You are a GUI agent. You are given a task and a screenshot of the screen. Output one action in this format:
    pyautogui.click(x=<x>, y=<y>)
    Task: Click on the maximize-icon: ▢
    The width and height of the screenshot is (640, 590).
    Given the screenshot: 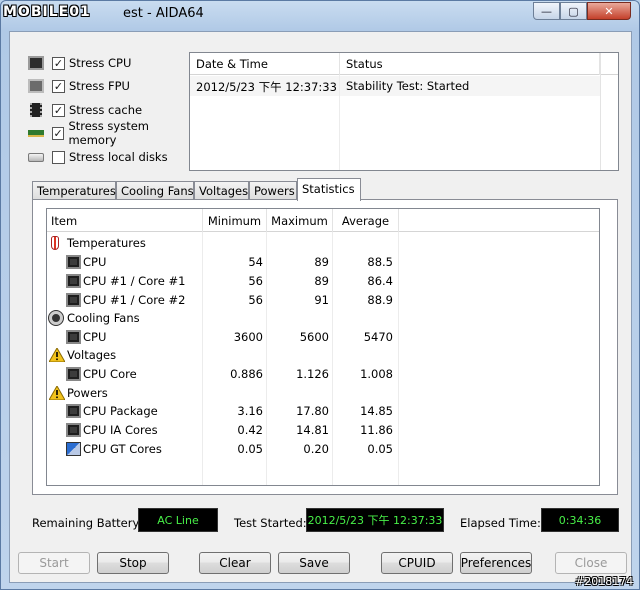 What is the action you would take?
    pyautogui.click(x=573, y=11)
    